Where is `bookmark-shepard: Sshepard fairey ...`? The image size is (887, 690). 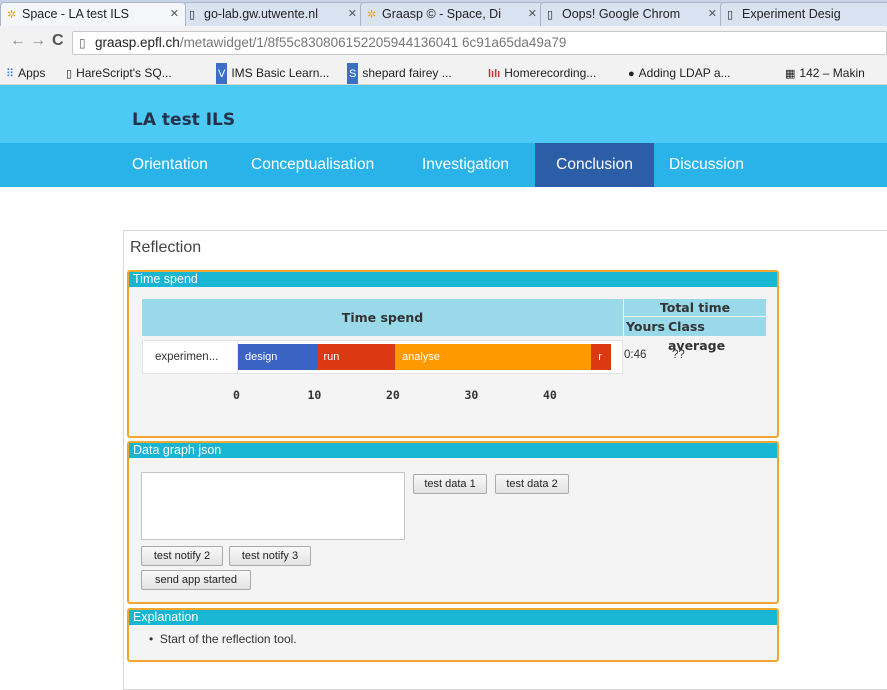
bookmark-shepard: Sshepard fairey ... is located at coordinates (399, 73).